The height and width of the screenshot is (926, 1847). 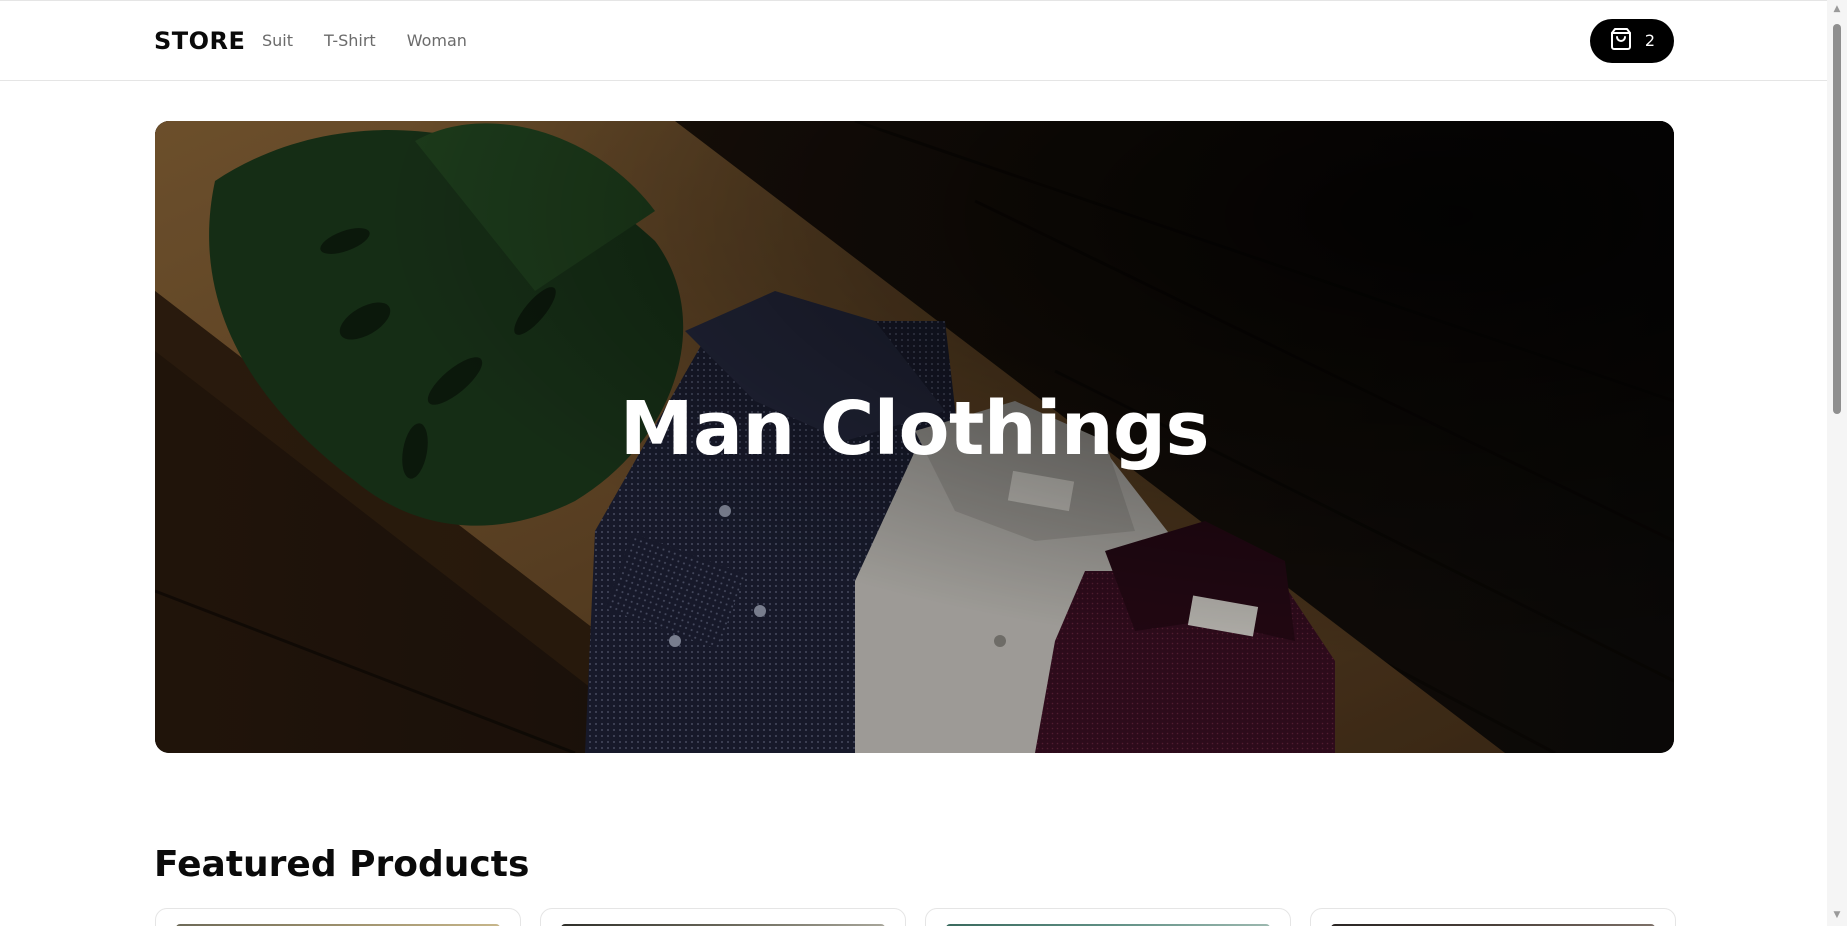 I want to click on nav-link-woman: Woman, so click(x=437, y=41).